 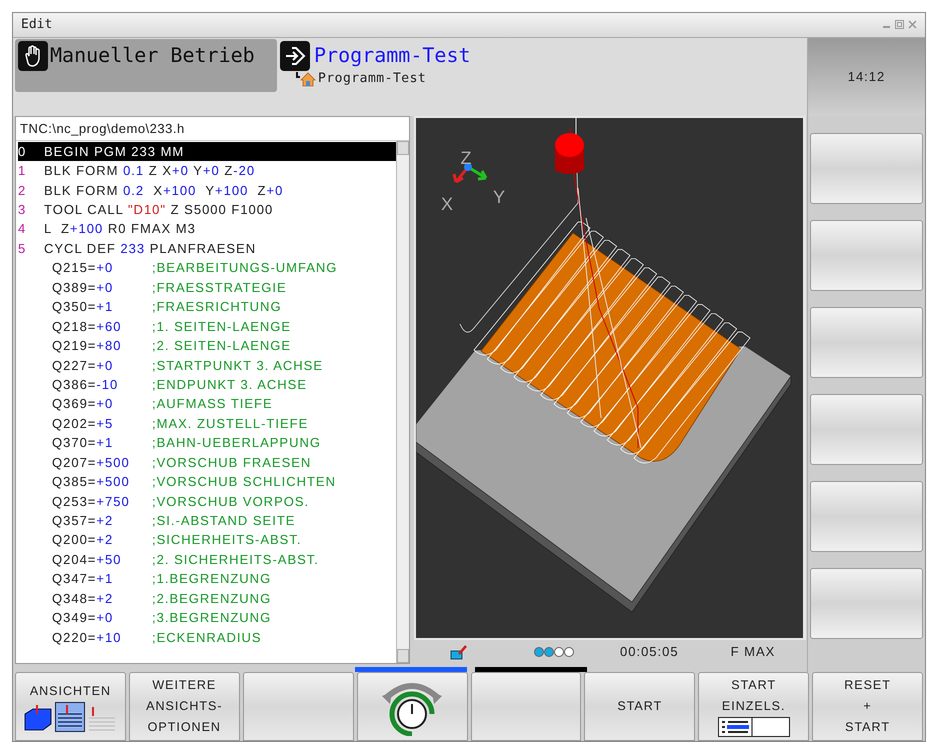 What do you see at coordinates (207, 307) in the screenshot?
I see `code-line: Q350=+1 ;FRAESRICHTUNG` at bounding box center [207, 307].